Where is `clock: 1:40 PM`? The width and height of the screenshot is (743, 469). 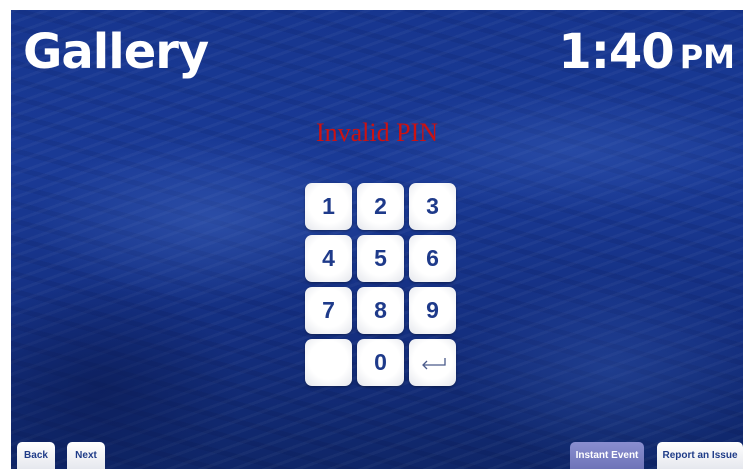 clock: 1:40 PM is located at coordinates (646, 52).